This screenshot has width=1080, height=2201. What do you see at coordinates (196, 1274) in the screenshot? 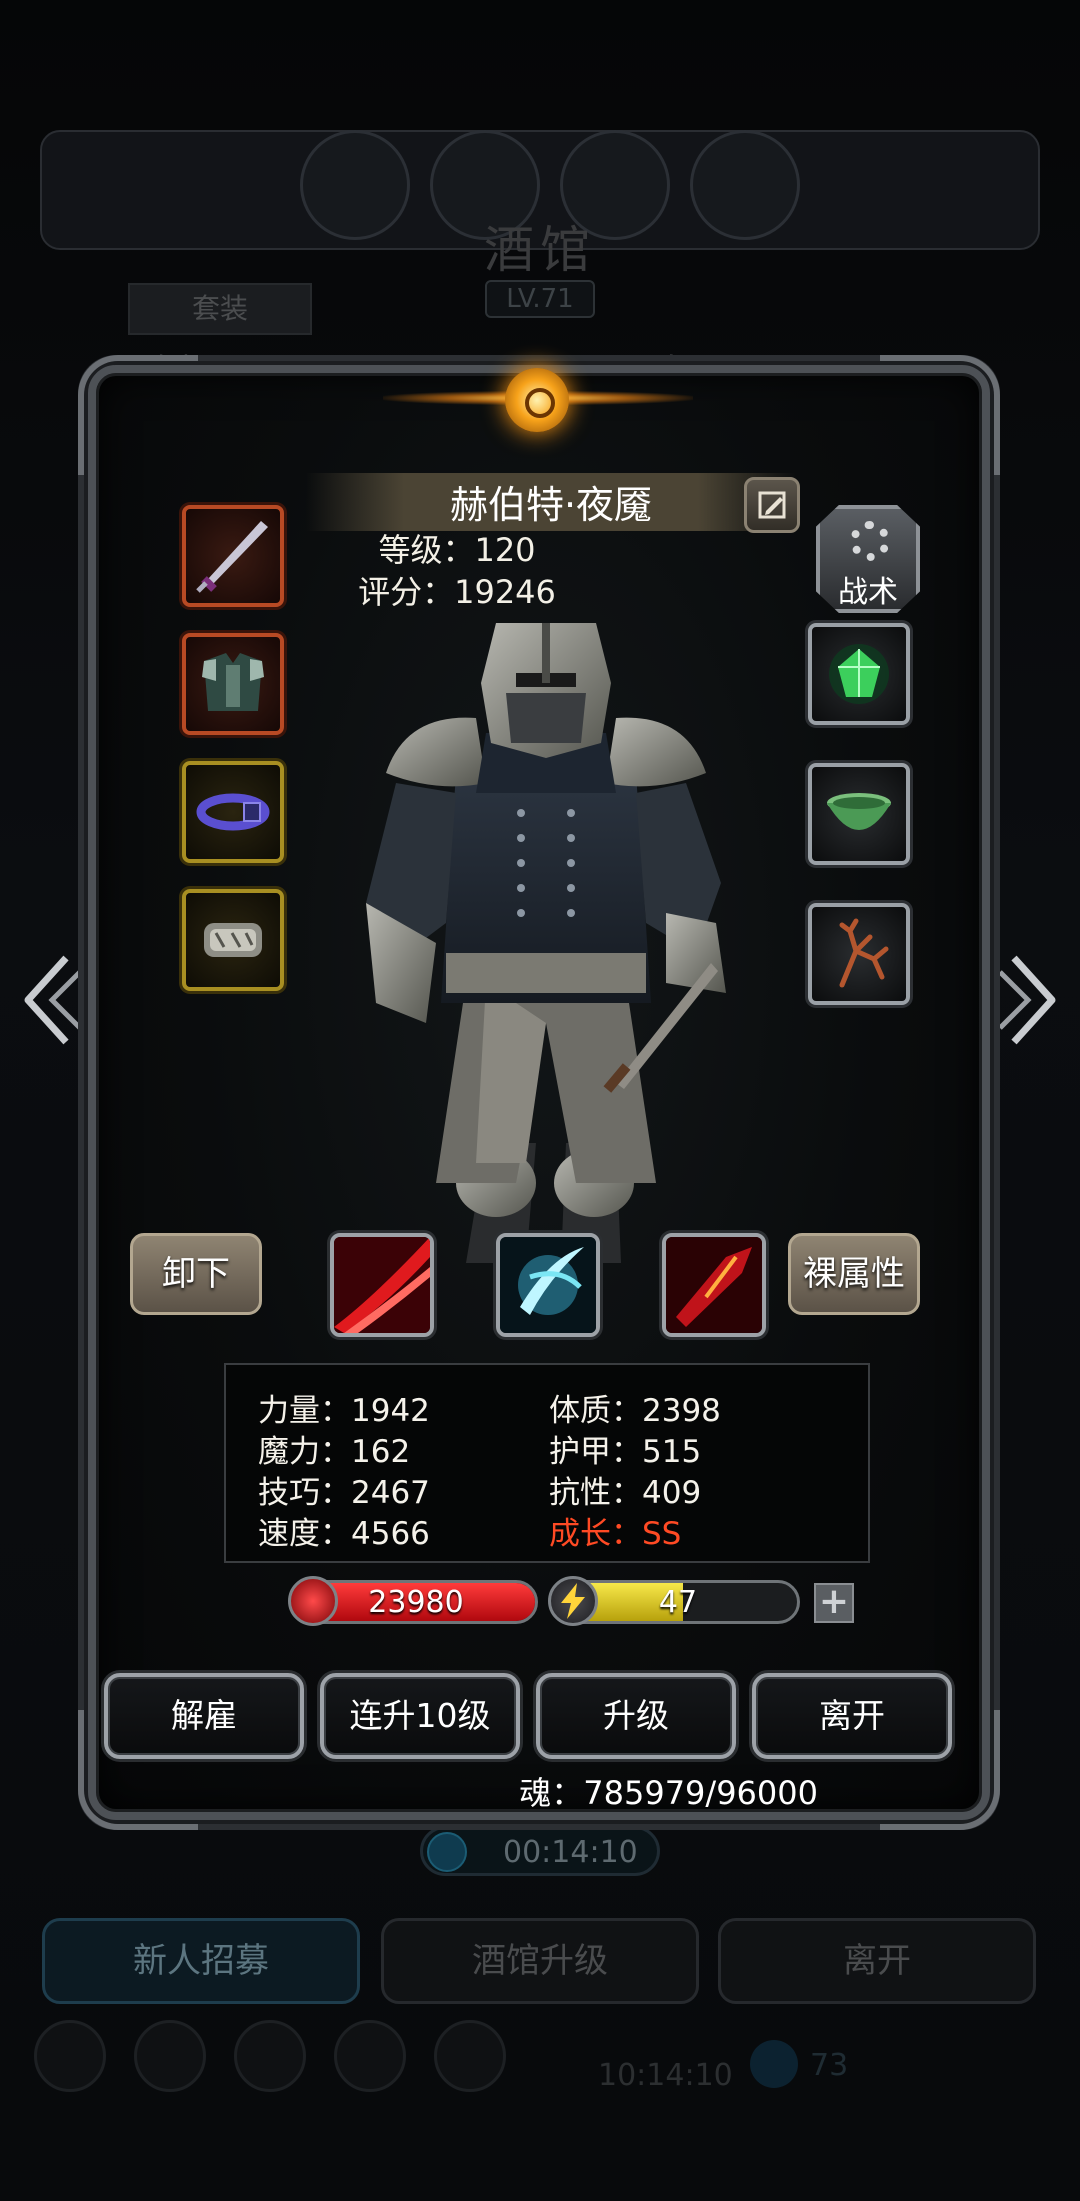
I see `unequip-button: 卸下` at bounding box center [196, 1274].